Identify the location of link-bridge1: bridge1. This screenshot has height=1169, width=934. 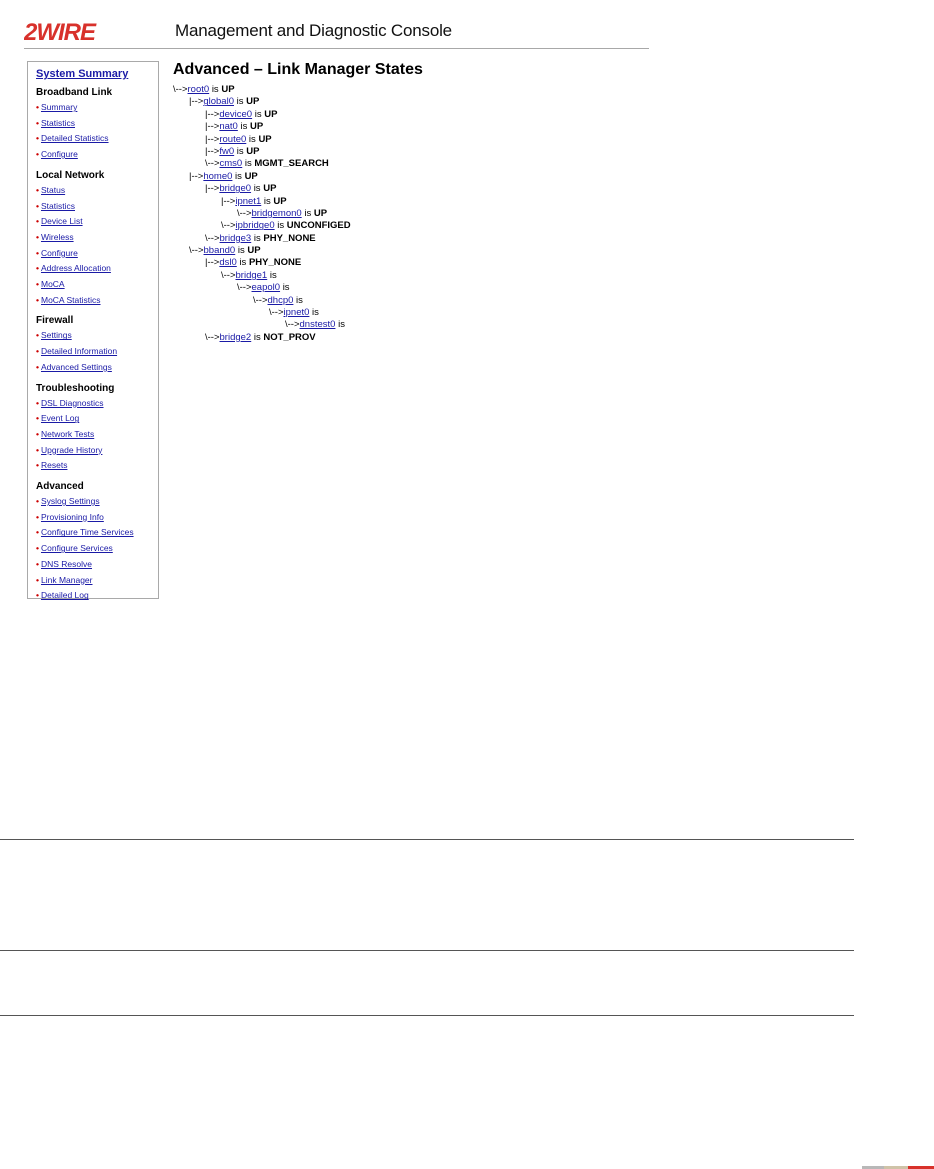
(252, 275).